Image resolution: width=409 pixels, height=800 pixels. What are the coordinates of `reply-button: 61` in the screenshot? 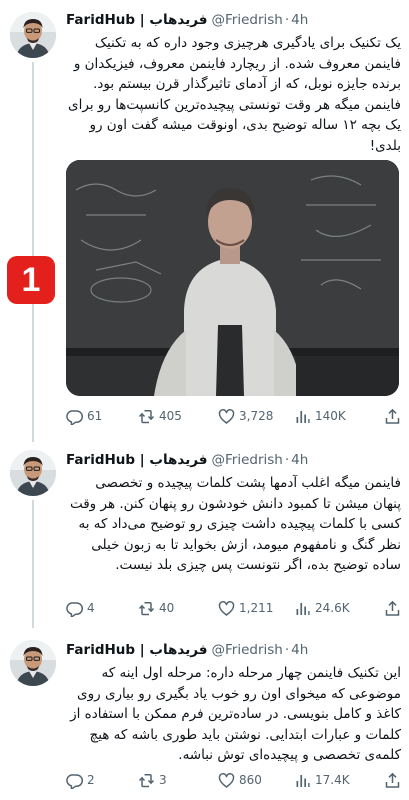 It's located at (102, 416).